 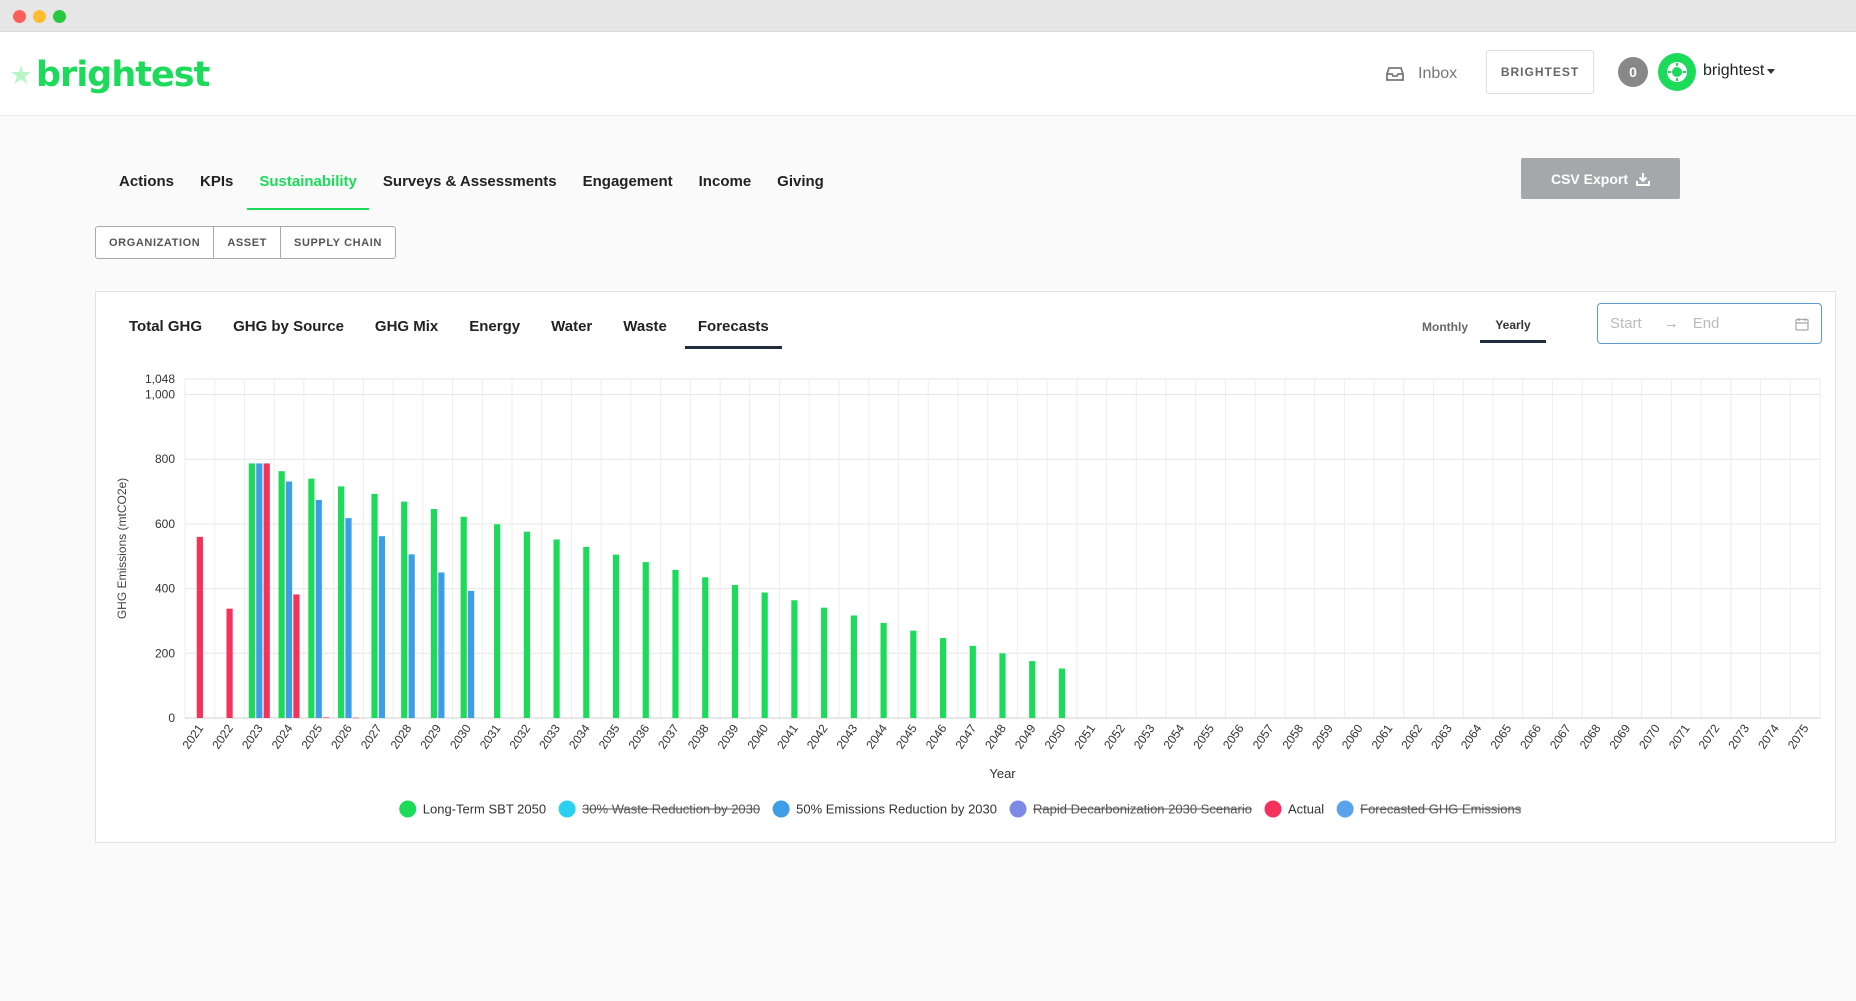 I want to click on logo-star-icon, so click(x=21, y=74).